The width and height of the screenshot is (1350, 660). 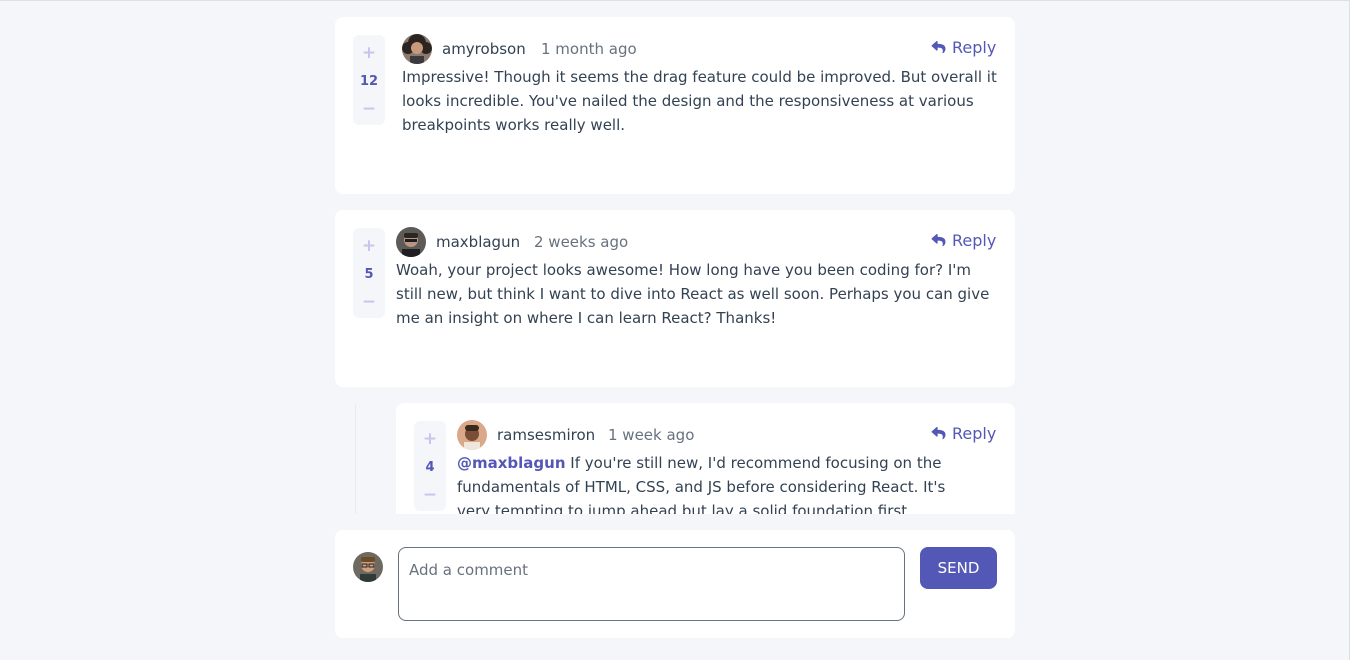 What do you see at coordinates (675, 0) in the screenshot?
I see `top-divider` at bounding box center [675, 0].